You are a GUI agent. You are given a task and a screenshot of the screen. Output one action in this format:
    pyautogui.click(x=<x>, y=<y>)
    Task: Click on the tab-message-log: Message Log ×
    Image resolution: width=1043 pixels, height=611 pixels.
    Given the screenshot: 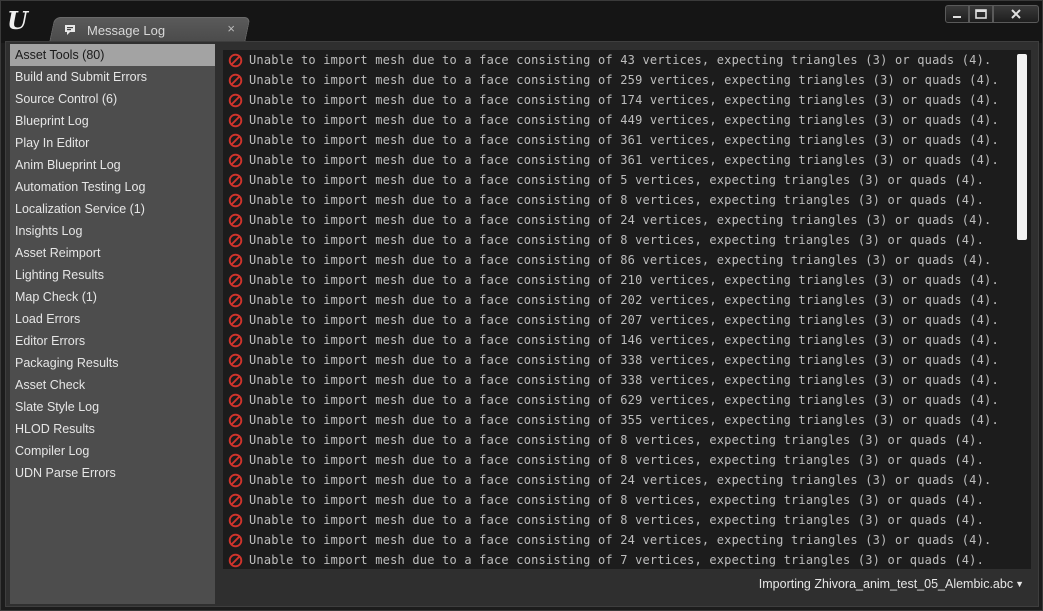 What is the action you would take?
    pyautogui.click(x=152, y=30)
    